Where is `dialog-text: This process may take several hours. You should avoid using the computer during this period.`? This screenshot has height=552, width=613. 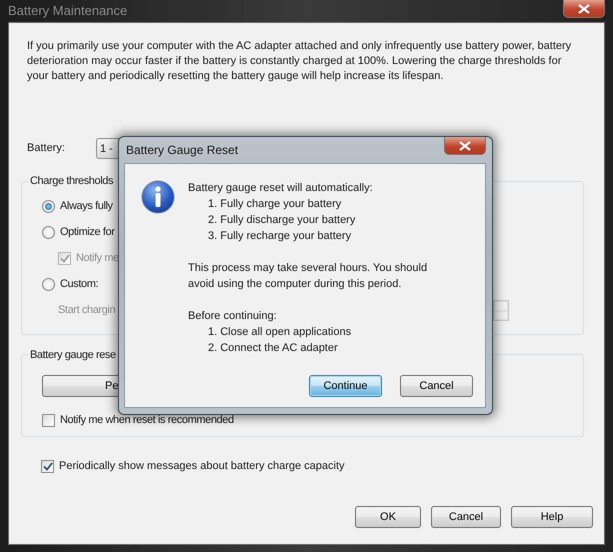
dialog-text: This process may take several hours. You should avoid using the computer during this period. is located at coordinates (308, 276).